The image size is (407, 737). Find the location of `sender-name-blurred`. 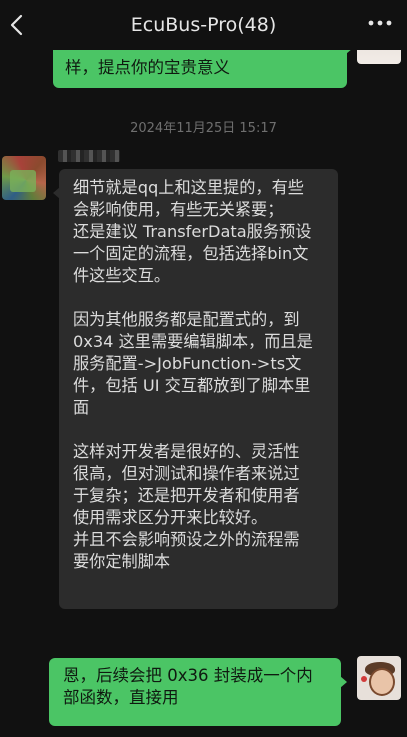

sender-name-blurred is located at coordinates (89, 156).